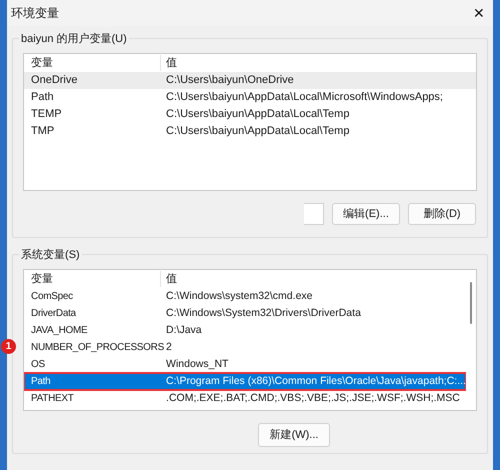 The width and height of the screenshot is (500, 470). What do you see at coordinates (43, 132) in the screenshot?
I see `variable-name: TMP` at bounding box center [43, 132].